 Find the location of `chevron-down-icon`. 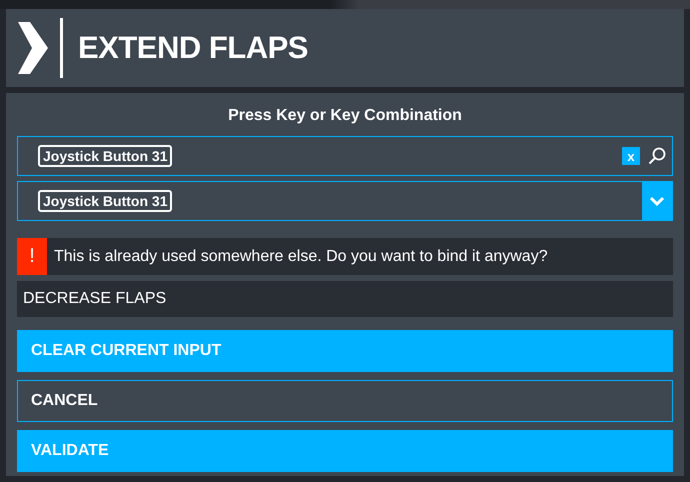

chevron-down-icon is located at coordinates (657, 201).